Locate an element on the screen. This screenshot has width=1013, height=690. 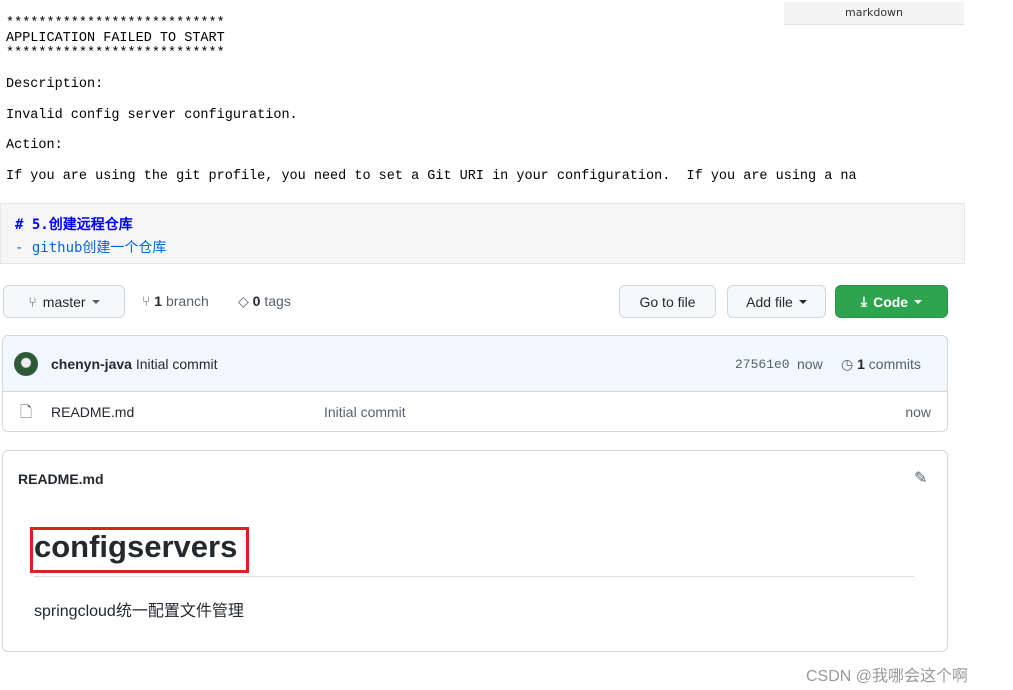
download-icon: ⤓ is located at coordinates (864, 301).